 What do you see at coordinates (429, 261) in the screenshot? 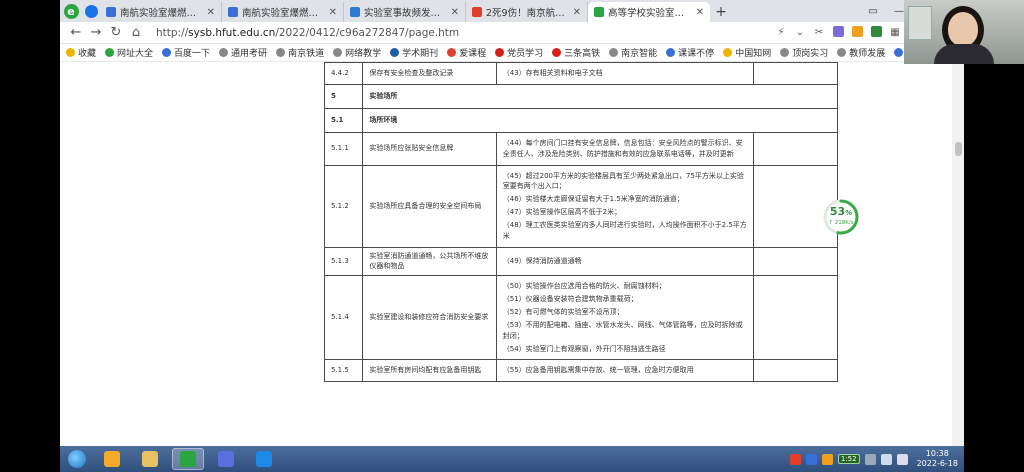
I see `item-name: 实验室消防通道通畅，公共场所不堆放仪器和物品` at bounding box center [429, 261].